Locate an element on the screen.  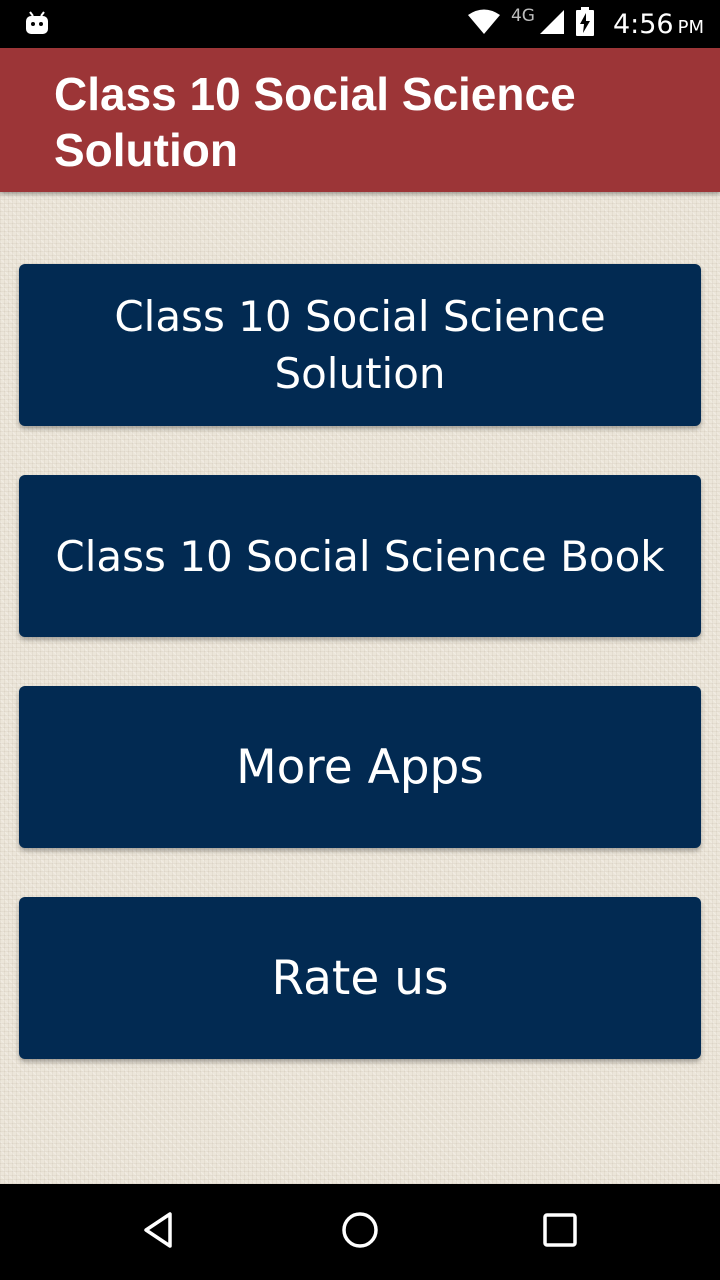
status-icons: 4G 4:56 PM is located at coordinates (585, 24).